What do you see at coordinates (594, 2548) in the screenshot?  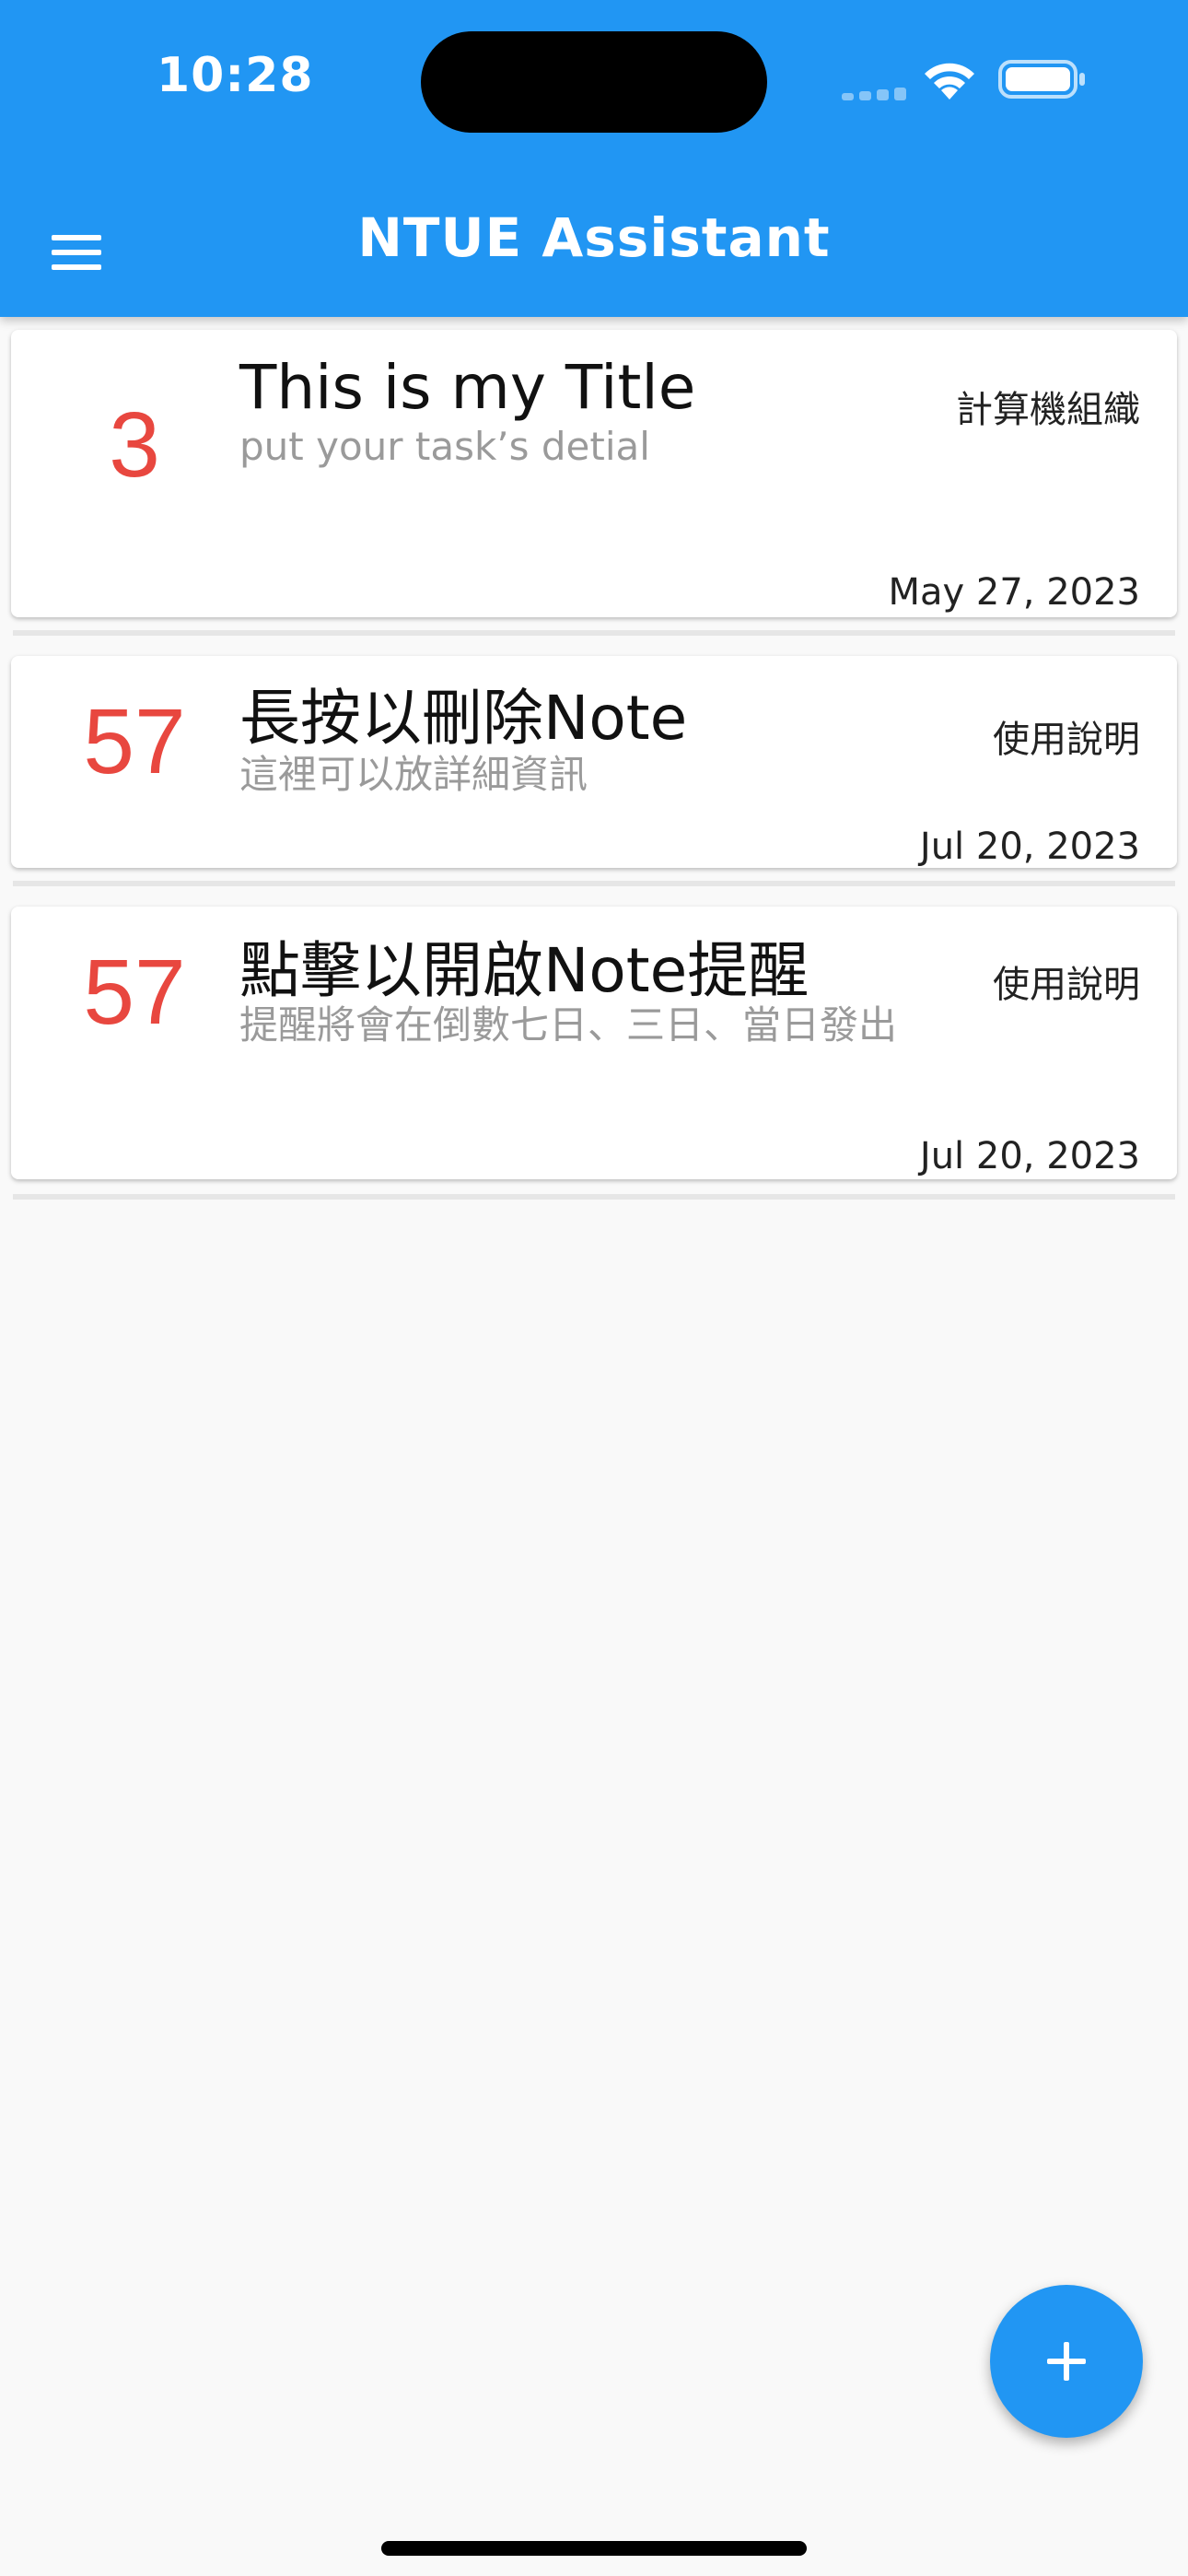 I see `home-indicator` at bounding box center [594, 2548].